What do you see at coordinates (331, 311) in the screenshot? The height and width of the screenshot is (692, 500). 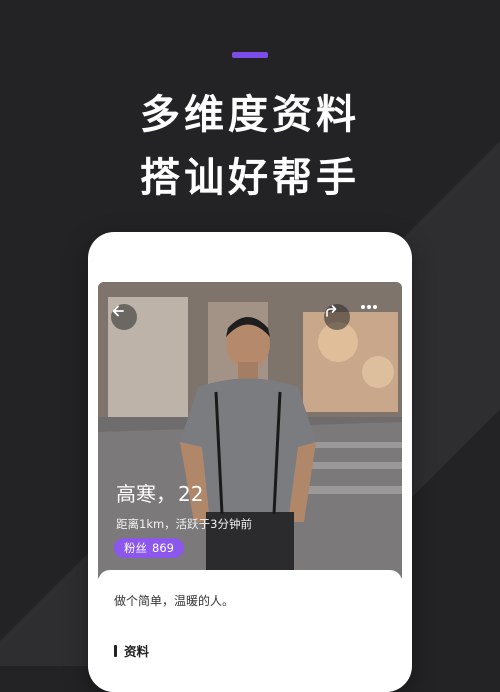 I see `share-arrow-icon` at bounding box center [331, 311].